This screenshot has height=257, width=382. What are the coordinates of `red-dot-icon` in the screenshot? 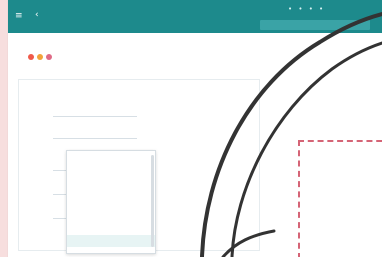 It's located at (31, 56).